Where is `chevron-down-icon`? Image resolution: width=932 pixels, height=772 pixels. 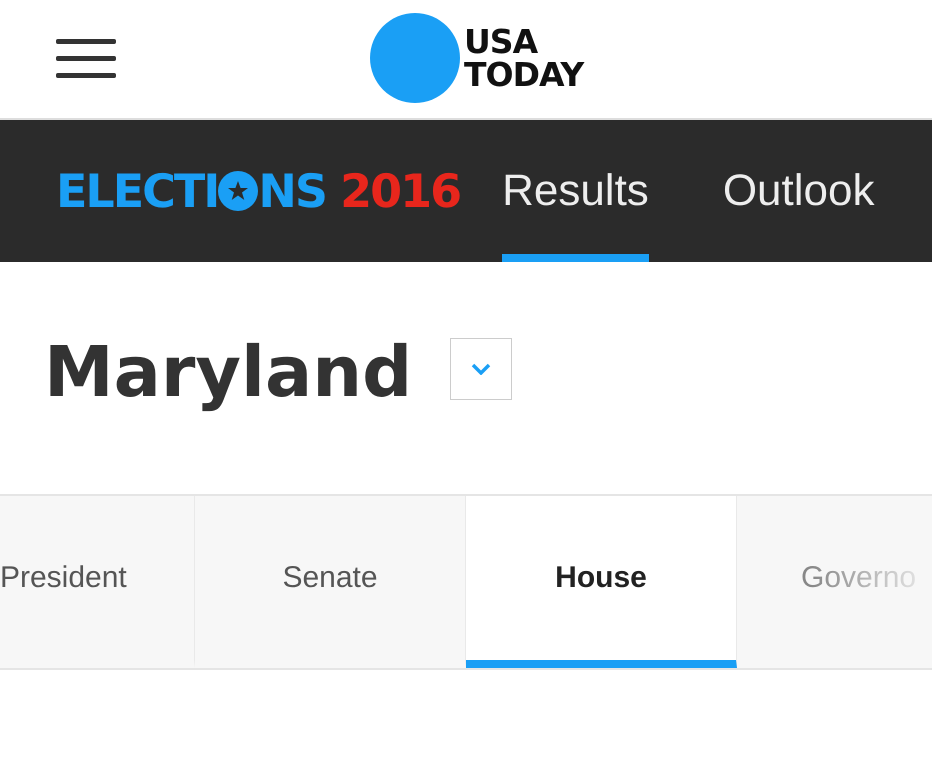 chevron-down-icon is located at coordinates (481, 369).